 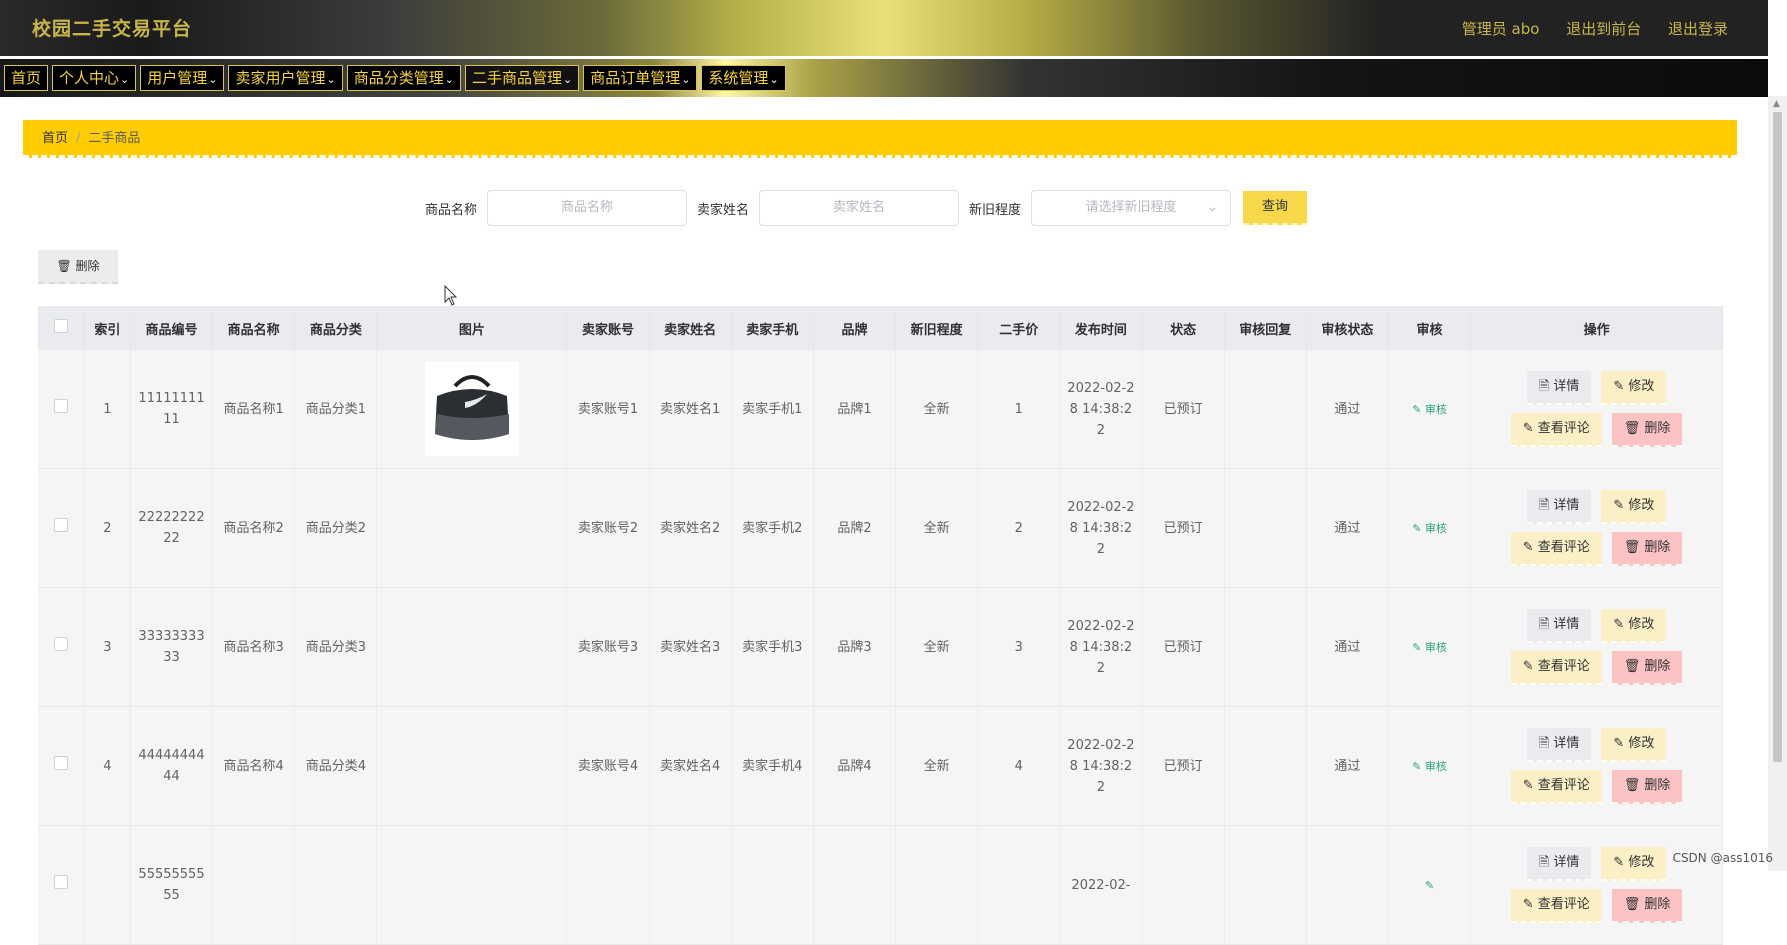 What do you see at coordinates (1596, 328) in the screenshot?
I see `column-header: 操作` at bounding box center [1596, 328].